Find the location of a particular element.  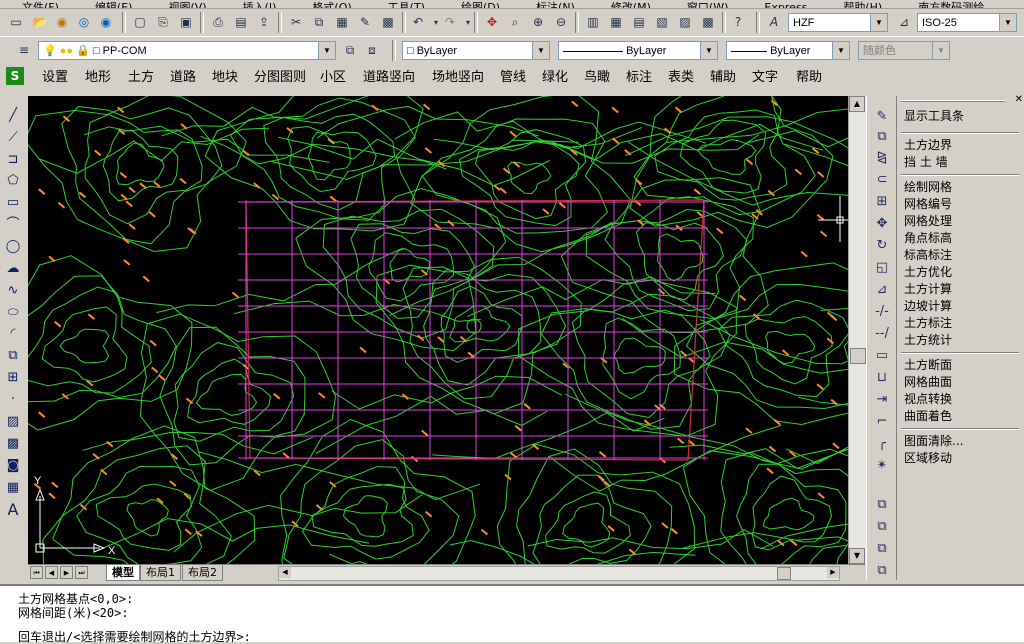

join-icon: ⊔ is located at coordinates (882, 378).